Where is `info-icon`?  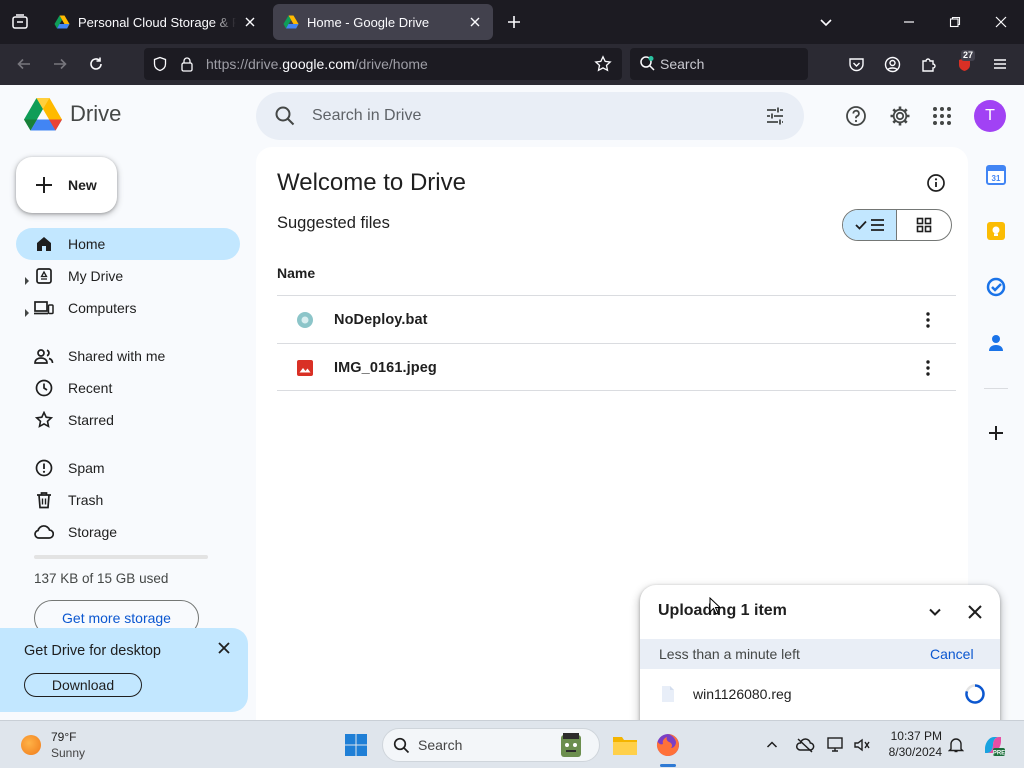
info-icon is located at coordinates (936, 183).